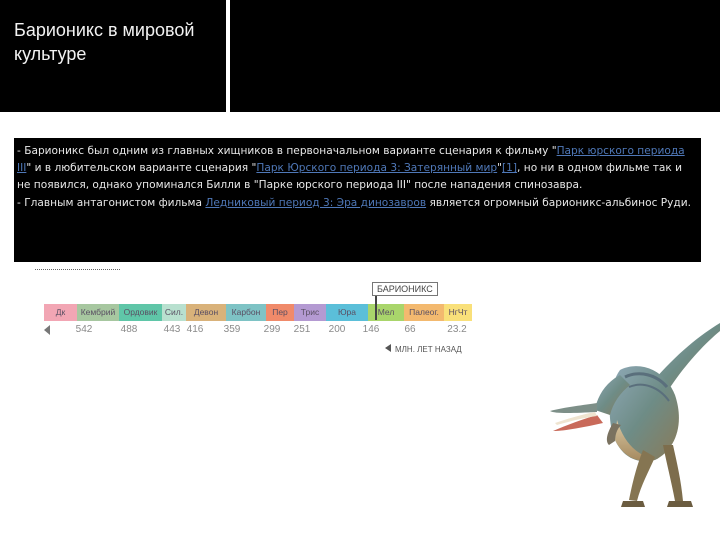 This screenshot has height=540, width=720. Describe the element at coordinates (337, 329) in the screenshot. I see `tick-label: 200` at that location.